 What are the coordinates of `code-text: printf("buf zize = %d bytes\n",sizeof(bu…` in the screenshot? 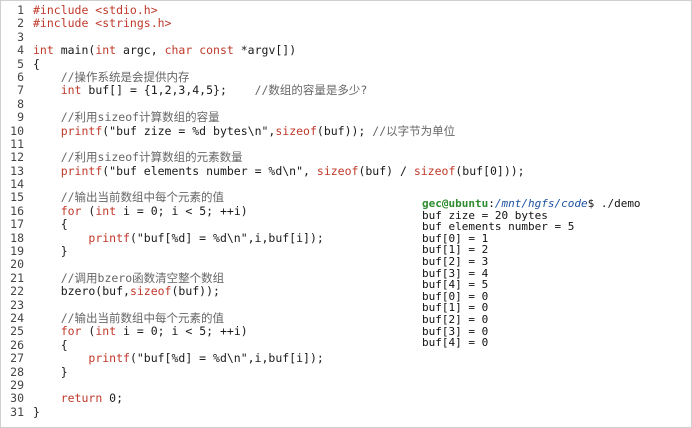 It's located at (244, 130).